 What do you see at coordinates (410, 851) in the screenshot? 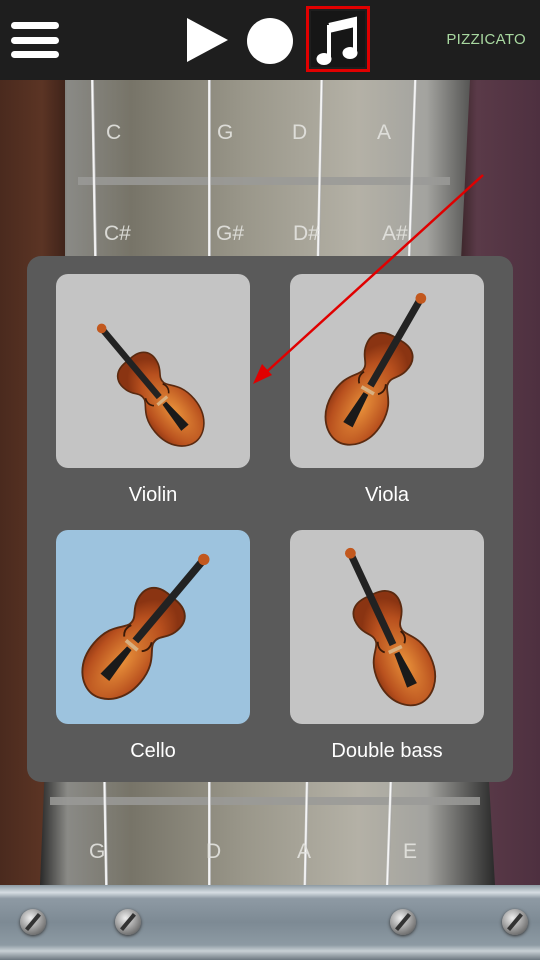
I see `note-label: E` at bounding box center [410, 851].